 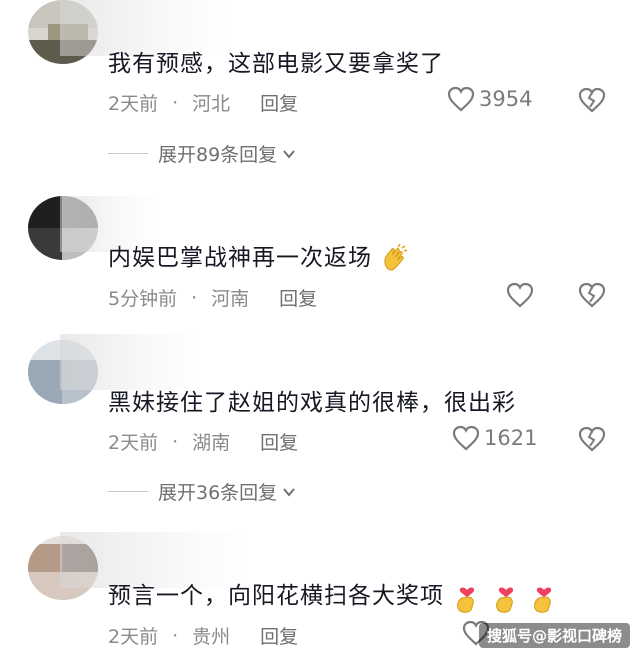 I want to click on like-button: 1621, so click(x=494, y=438).